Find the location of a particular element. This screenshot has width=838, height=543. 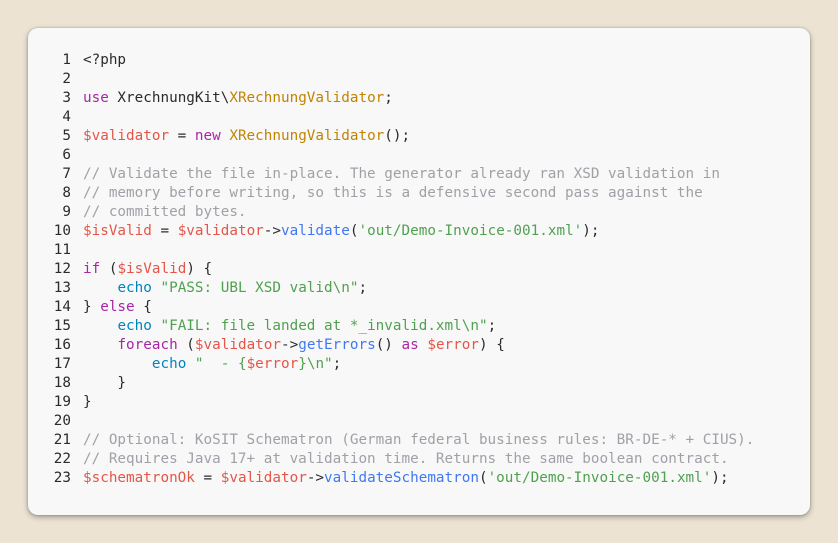

line-number: 11 is located at coordinates (62, 250).